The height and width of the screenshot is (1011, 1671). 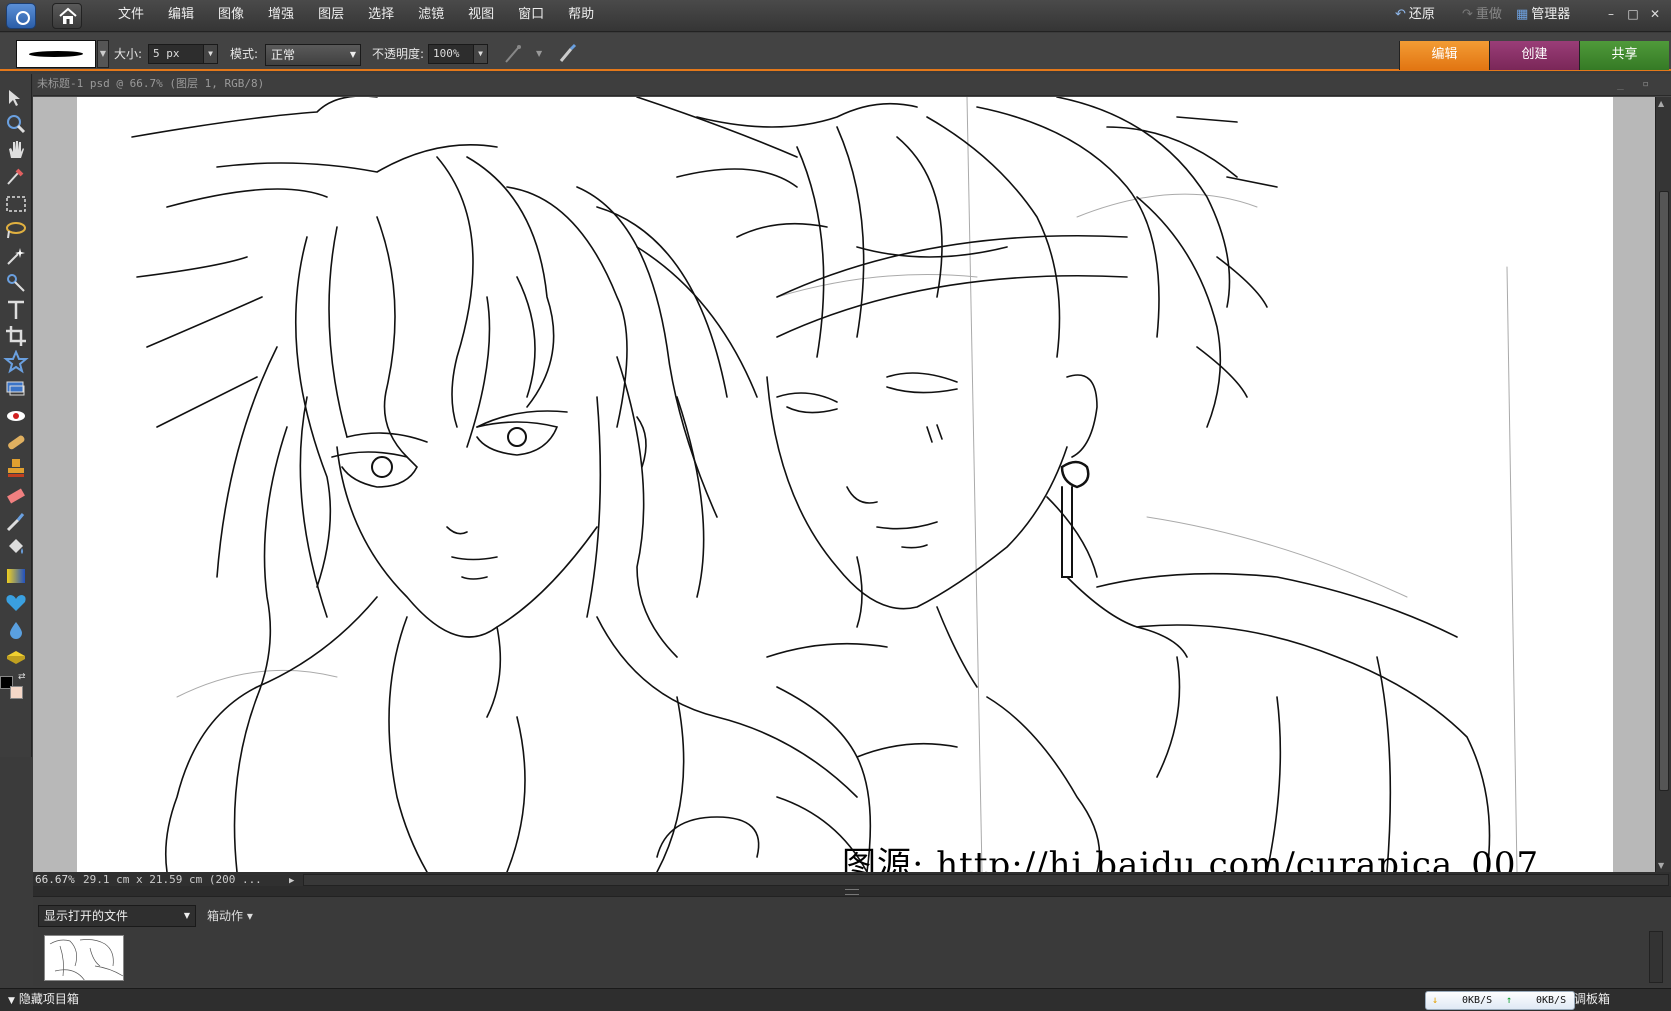 I want to click on maximize-button: □, so click(x=1633, y=16).